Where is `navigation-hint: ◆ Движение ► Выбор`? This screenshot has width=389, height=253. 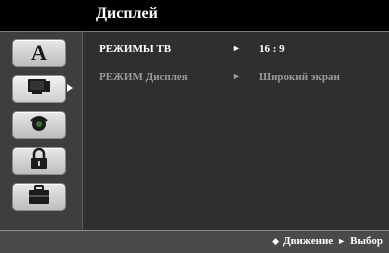 navigation-hint: ◆ Движение ► Выбор is located at coordinates (327, 241).